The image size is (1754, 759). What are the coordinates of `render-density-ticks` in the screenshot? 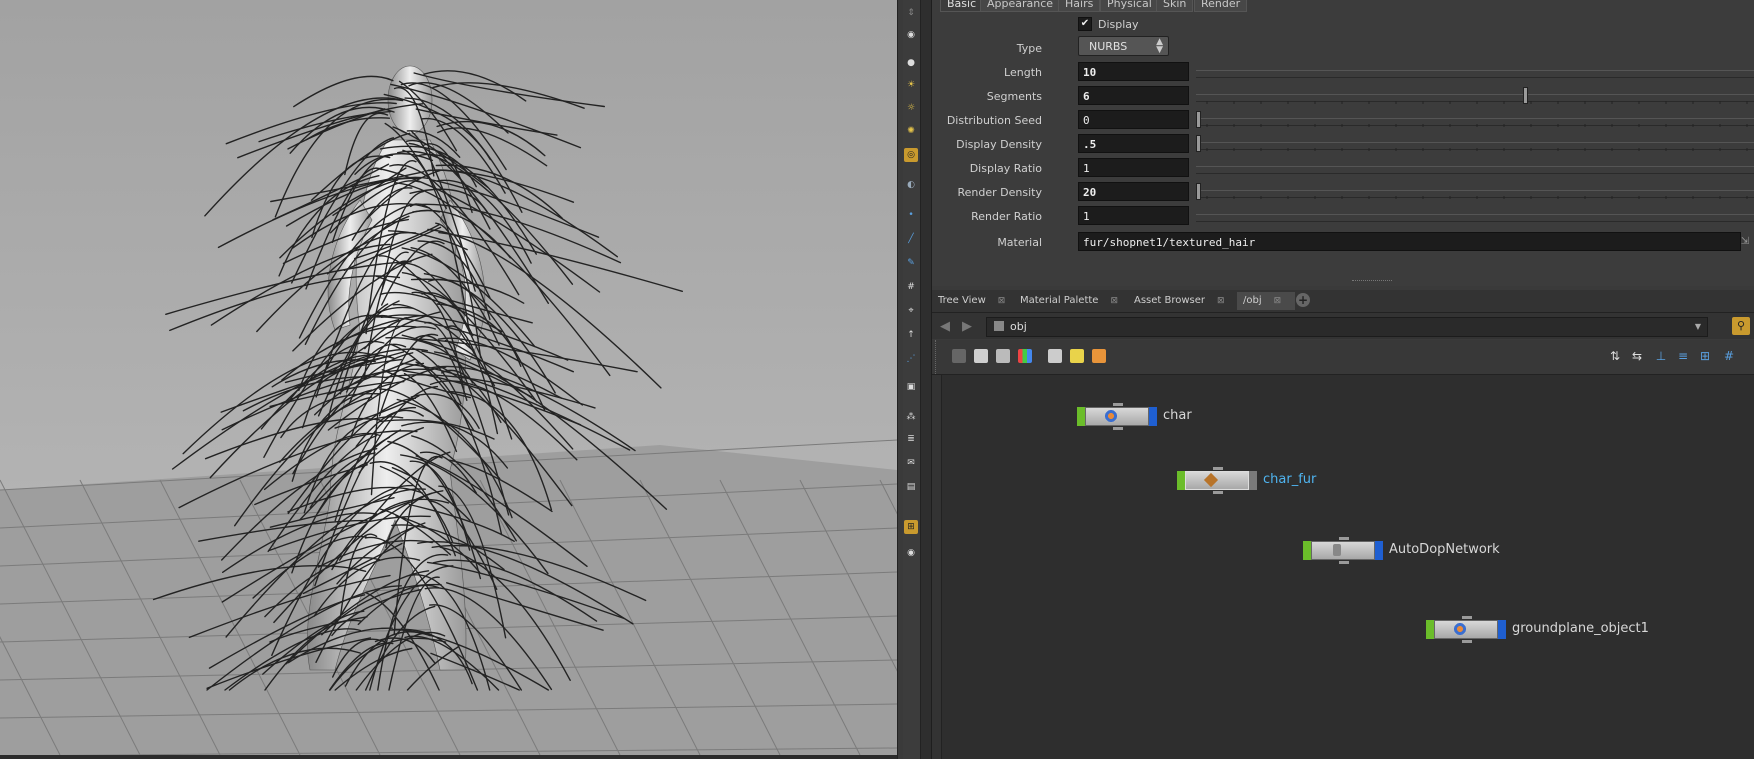 It's located at (1477, 197).